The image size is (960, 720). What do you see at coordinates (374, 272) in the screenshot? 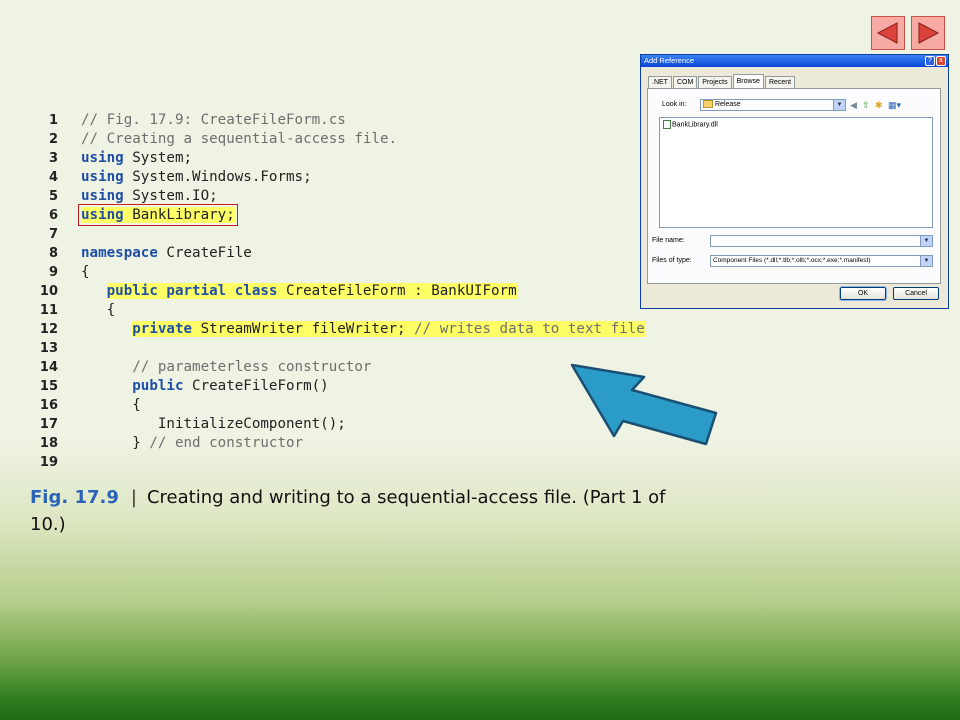
I see `code-line: 9{` at bounding box center [374, 272].